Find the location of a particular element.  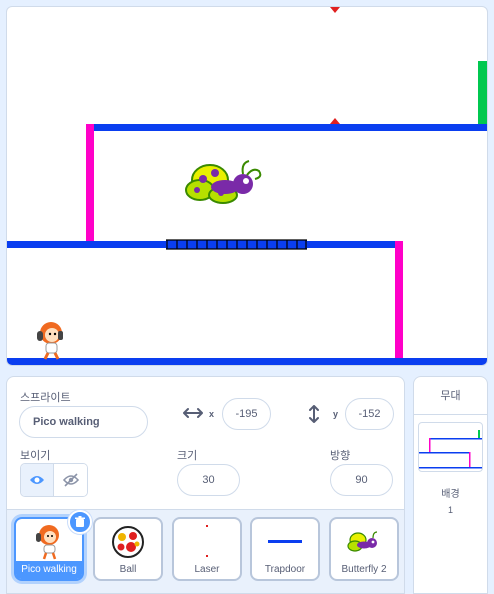

laser-bottom is located at coordinates (335, 121).